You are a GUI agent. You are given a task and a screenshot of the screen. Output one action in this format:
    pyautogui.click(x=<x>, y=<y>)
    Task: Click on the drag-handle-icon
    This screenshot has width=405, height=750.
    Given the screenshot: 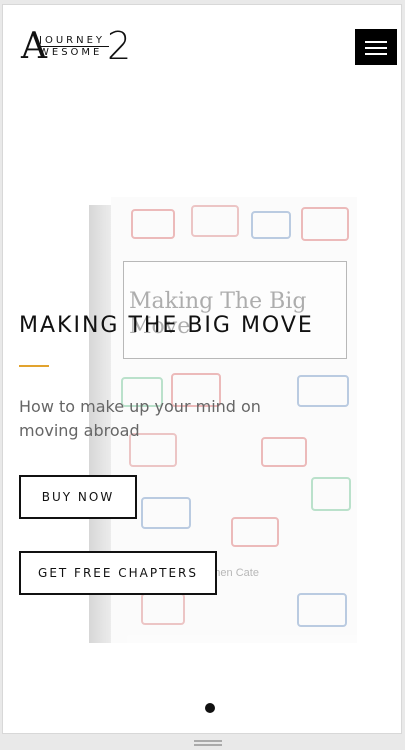 What is the action you would take?
    pyautogui.click(x=208, y=743)
    